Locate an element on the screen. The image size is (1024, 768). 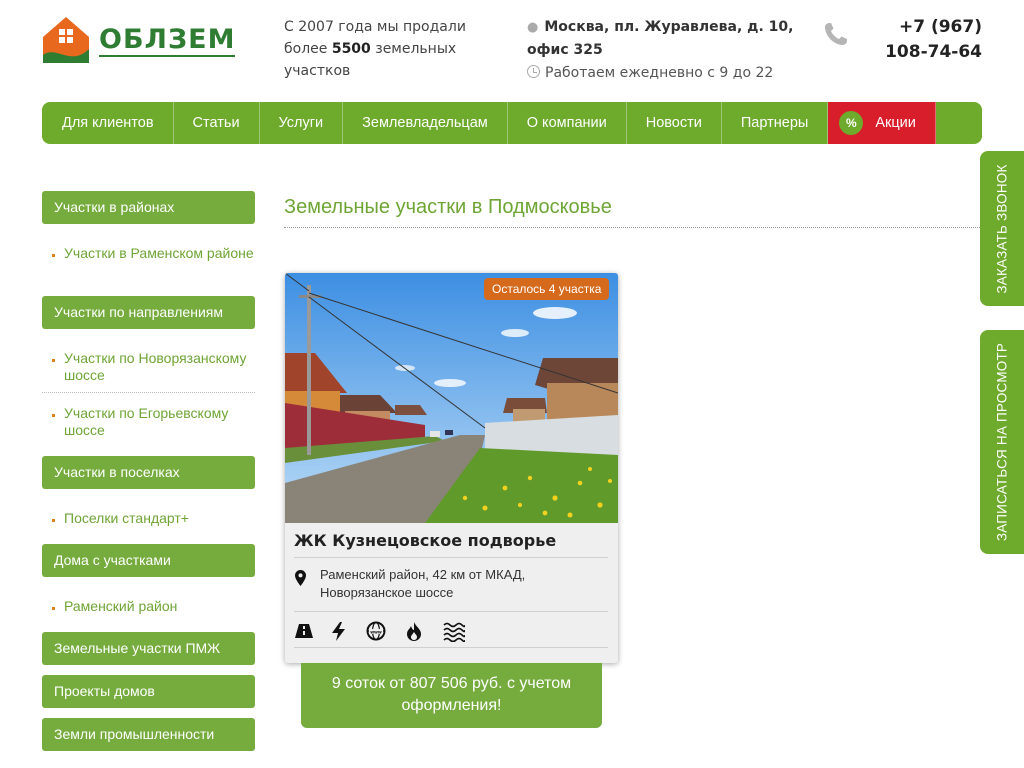
sidebar-category-directions: Участки по направлениям is located at coordinates (148, 312).